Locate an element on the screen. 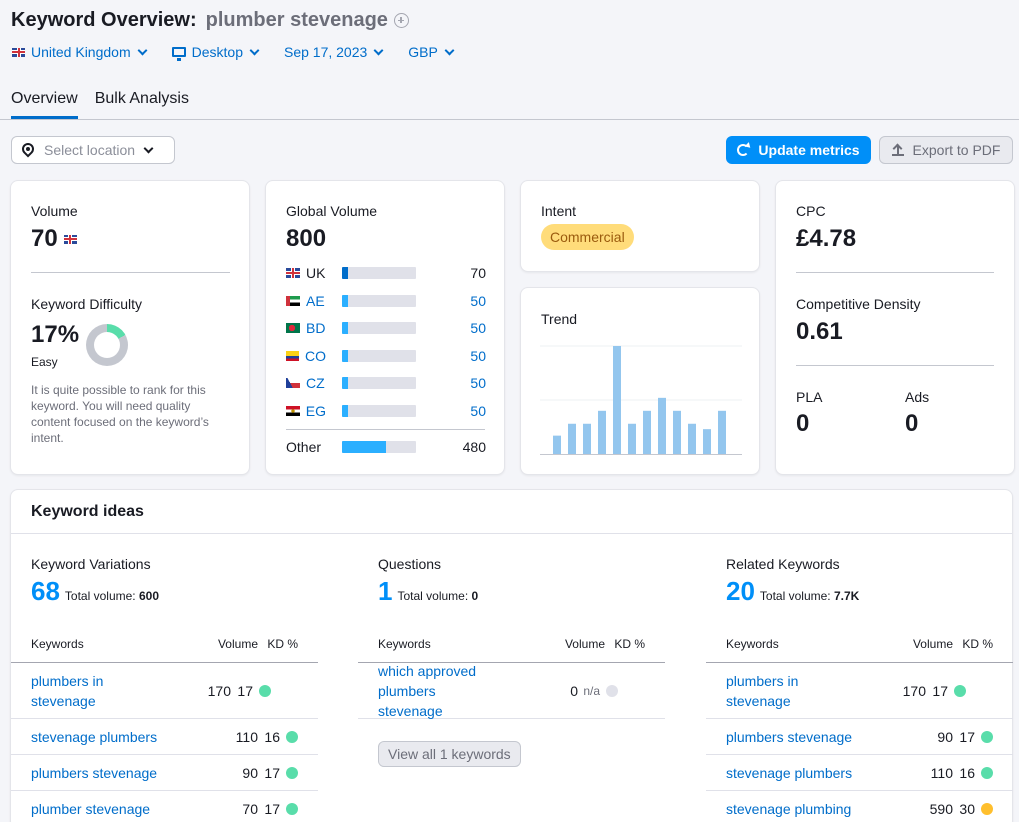  competitive-density-label: Competitive Density is located at coordinates (858, 304).